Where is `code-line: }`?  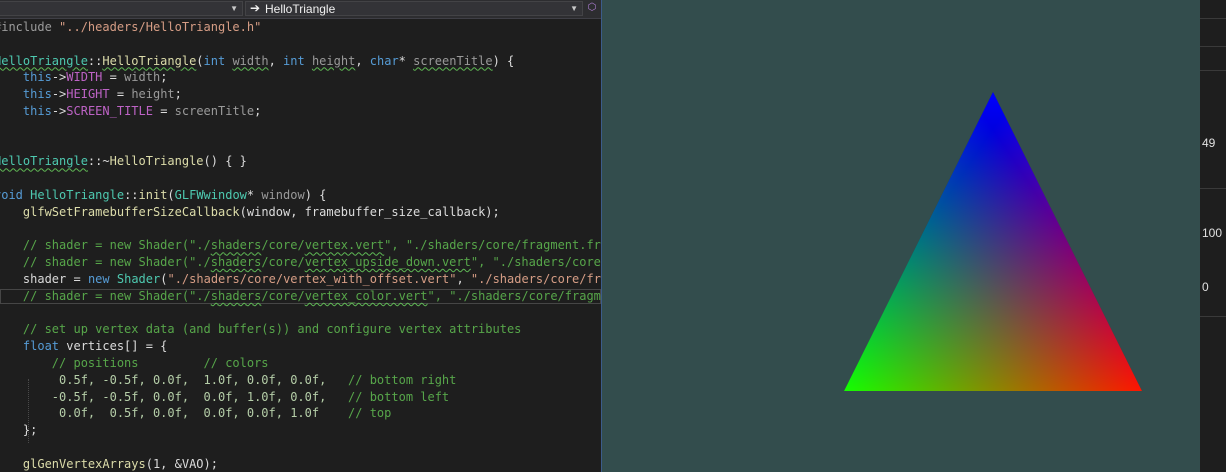 code-line: } is located at coordinates (0, 128).